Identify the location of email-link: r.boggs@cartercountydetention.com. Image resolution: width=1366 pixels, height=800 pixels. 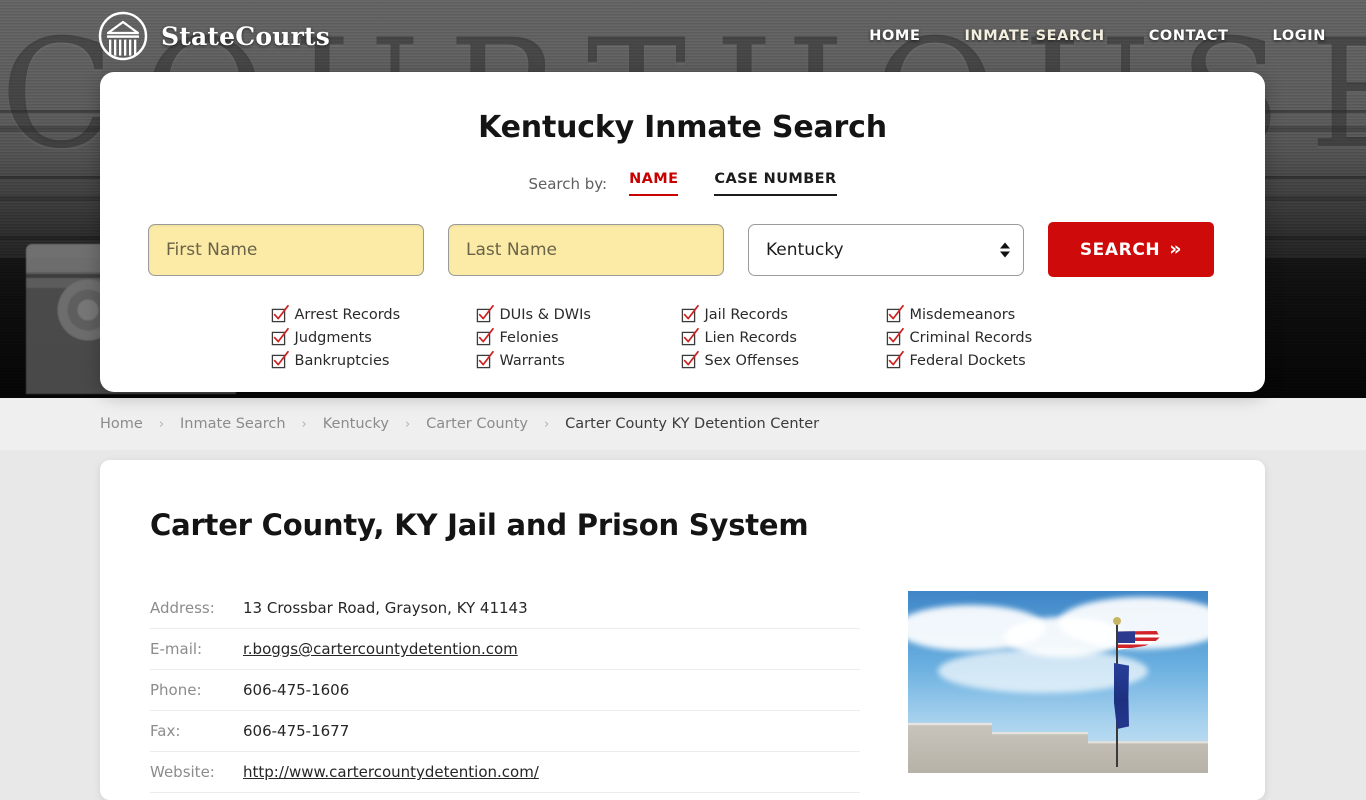
(380, 649).